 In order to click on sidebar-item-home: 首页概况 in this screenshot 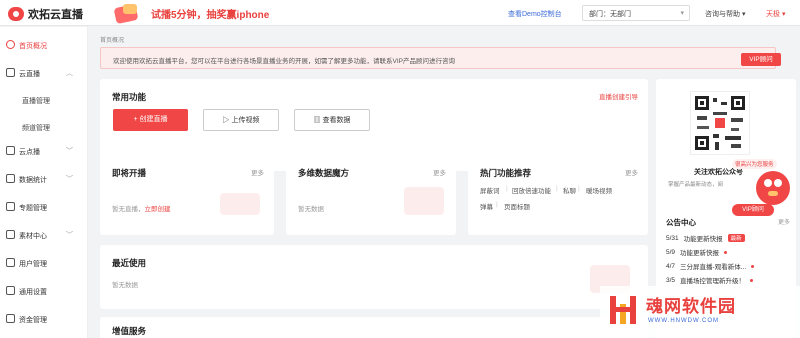, I will do `click(44, 45)`.